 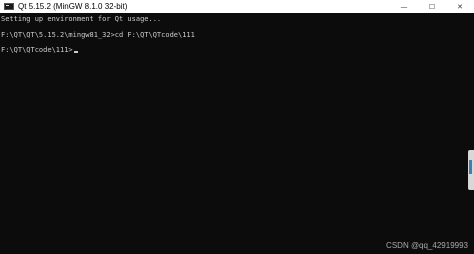 What do you see at coordinates (427, 245) in the screenshot?
I see `watermark: CSDN @qq_42919993` at bounding box center [427, 245].